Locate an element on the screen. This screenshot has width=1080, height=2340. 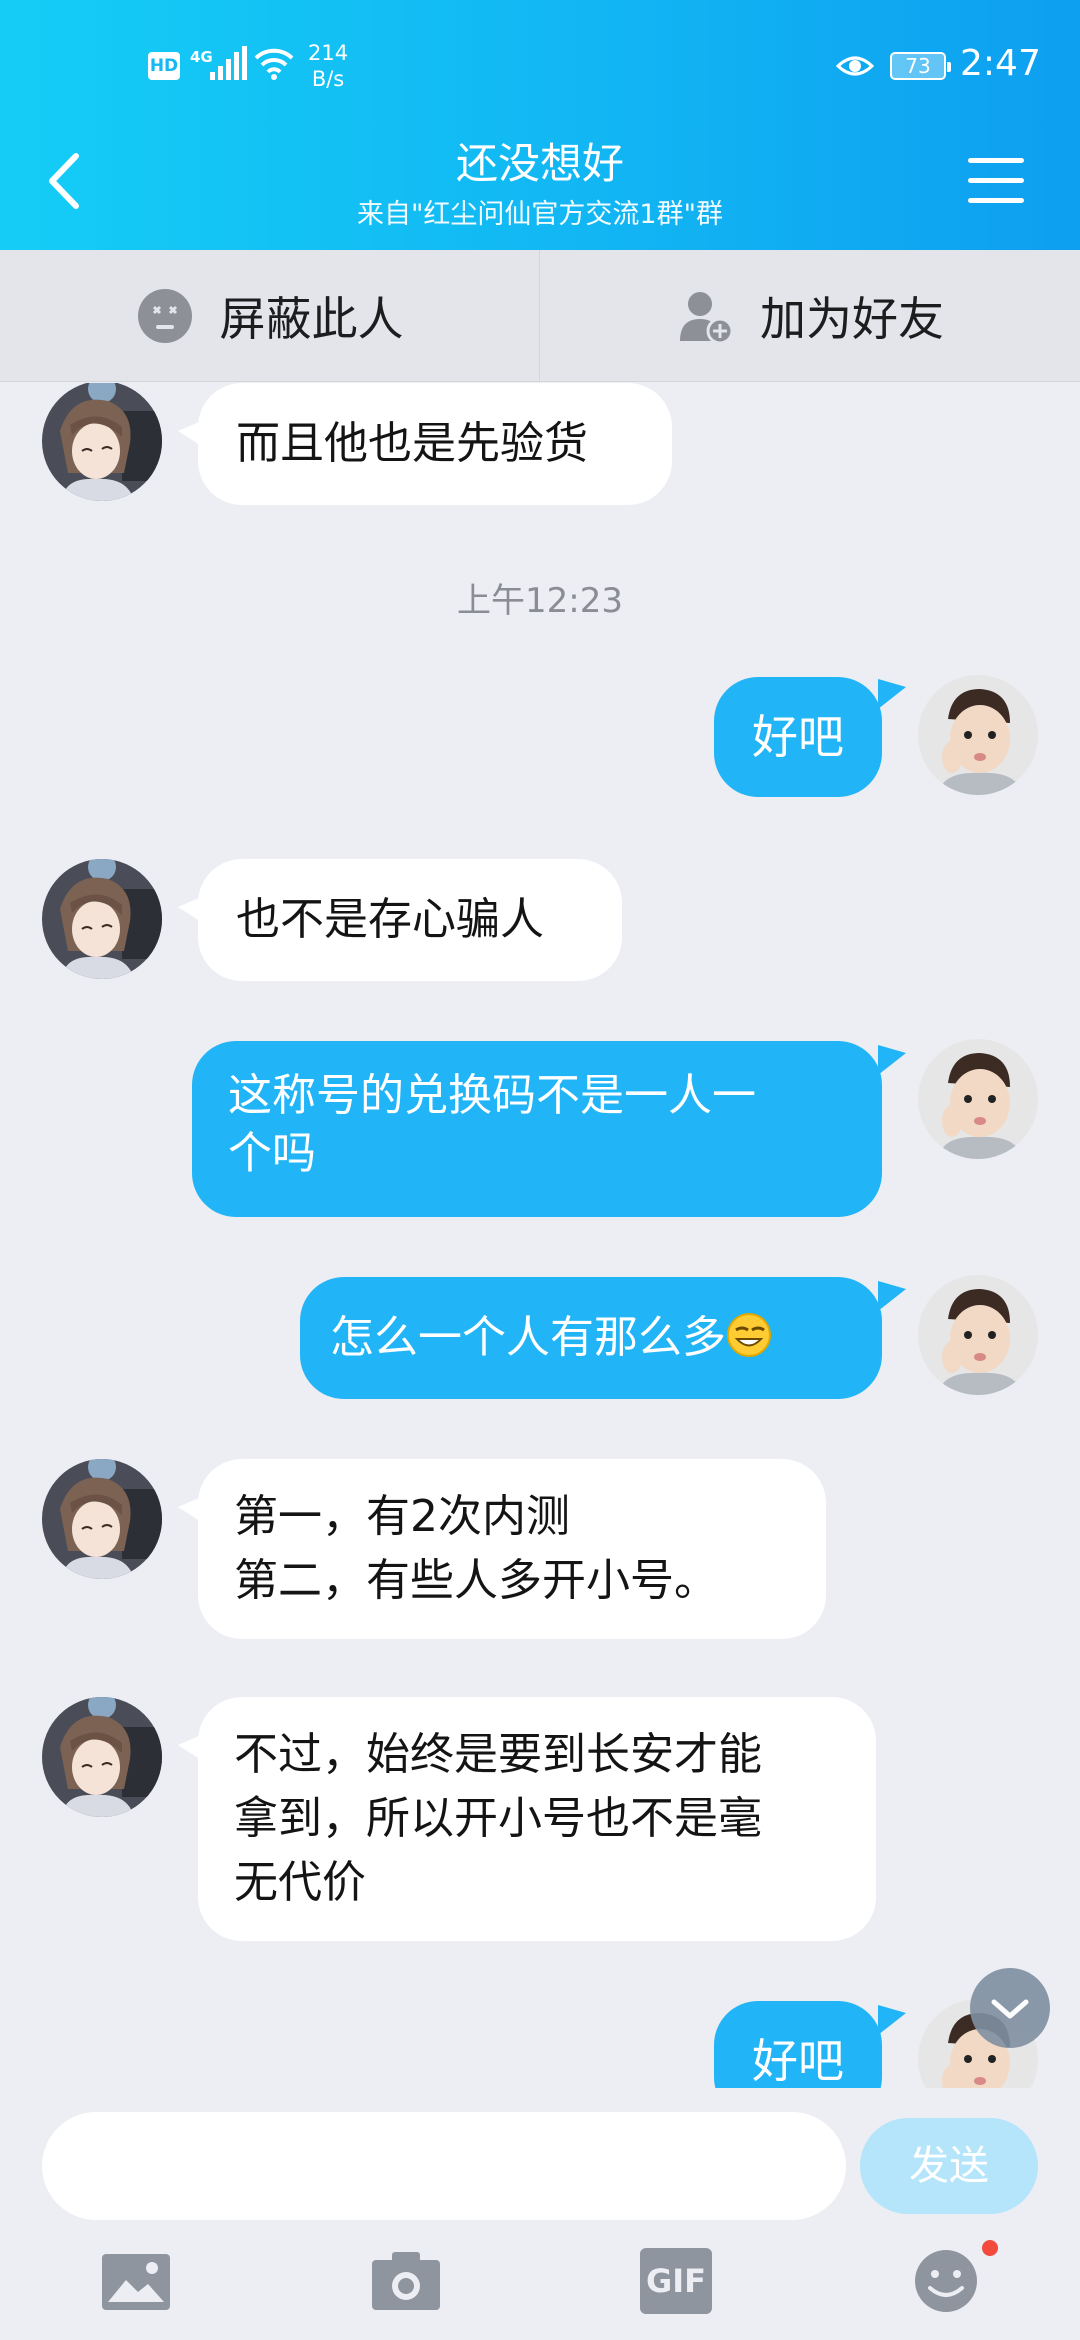
stranger-action-bar: 屏蔽此人 加为好友 is located at coordinates (540, 316).